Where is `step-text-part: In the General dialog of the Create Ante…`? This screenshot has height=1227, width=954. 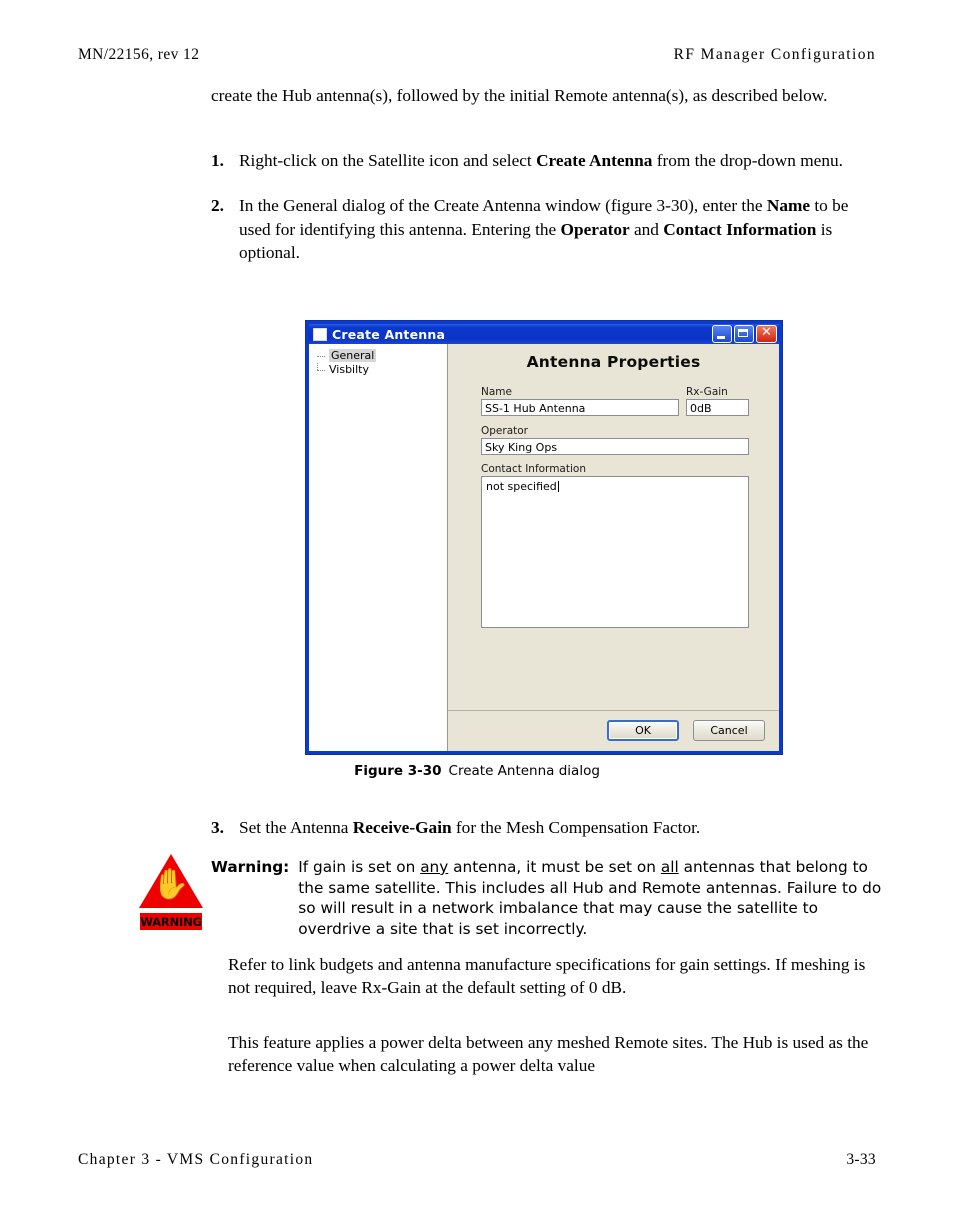
step-text-part: In the General dialog of the Create Ante… is located at coordinates (503, 206).